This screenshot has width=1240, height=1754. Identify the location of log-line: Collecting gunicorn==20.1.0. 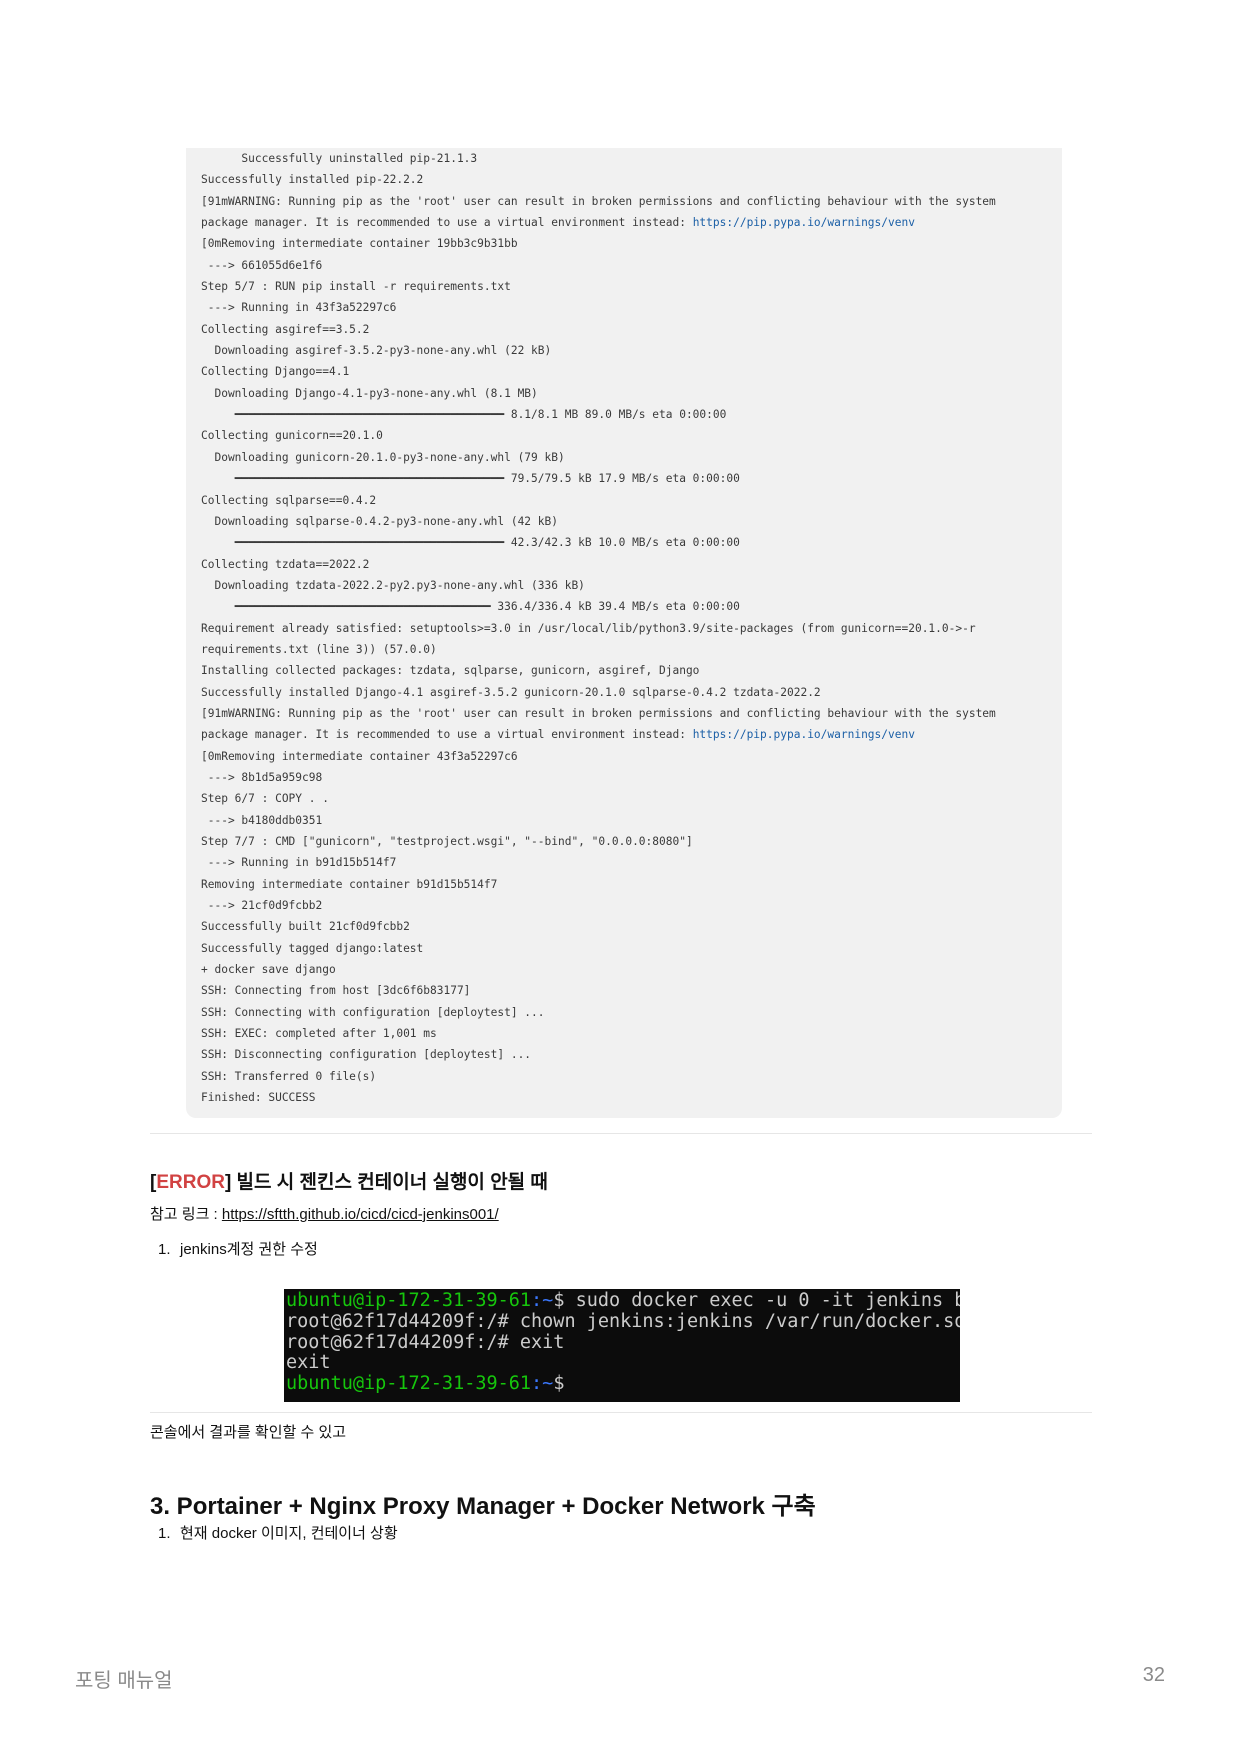
(631, 435).